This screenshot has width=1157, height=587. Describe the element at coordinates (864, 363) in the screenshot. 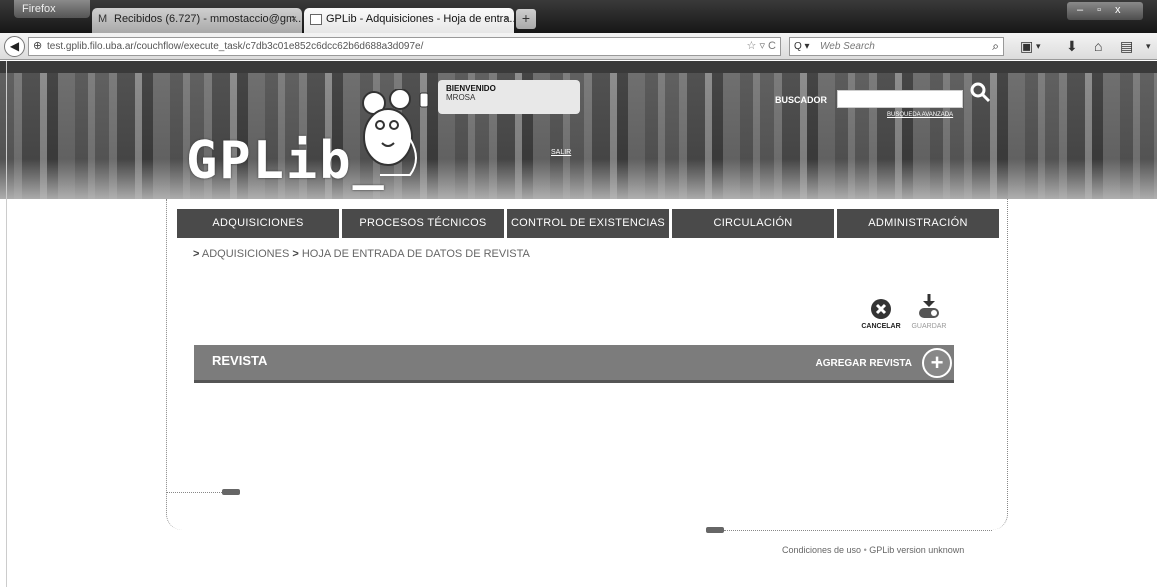

I see `add-revista-label: AGREGAR REVISTA` at that location.